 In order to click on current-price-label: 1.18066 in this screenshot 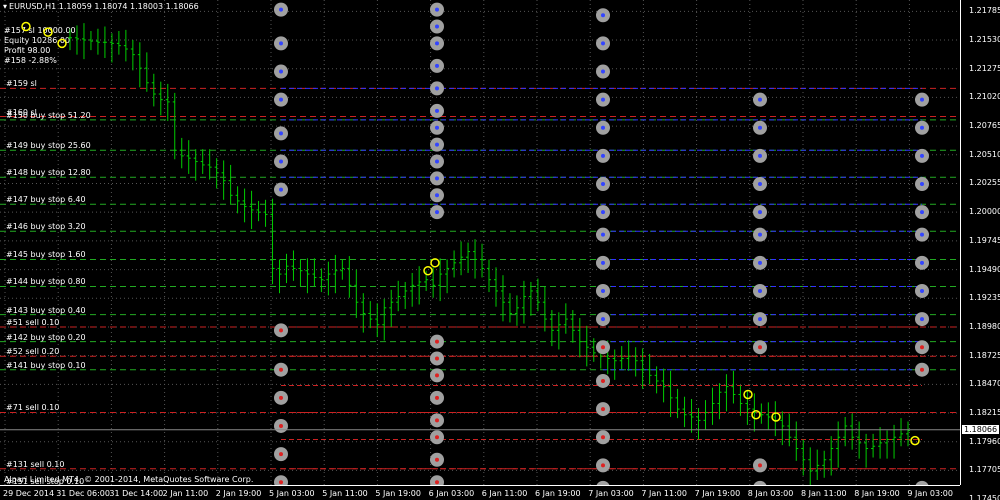, I will do `click(981, 429)`.